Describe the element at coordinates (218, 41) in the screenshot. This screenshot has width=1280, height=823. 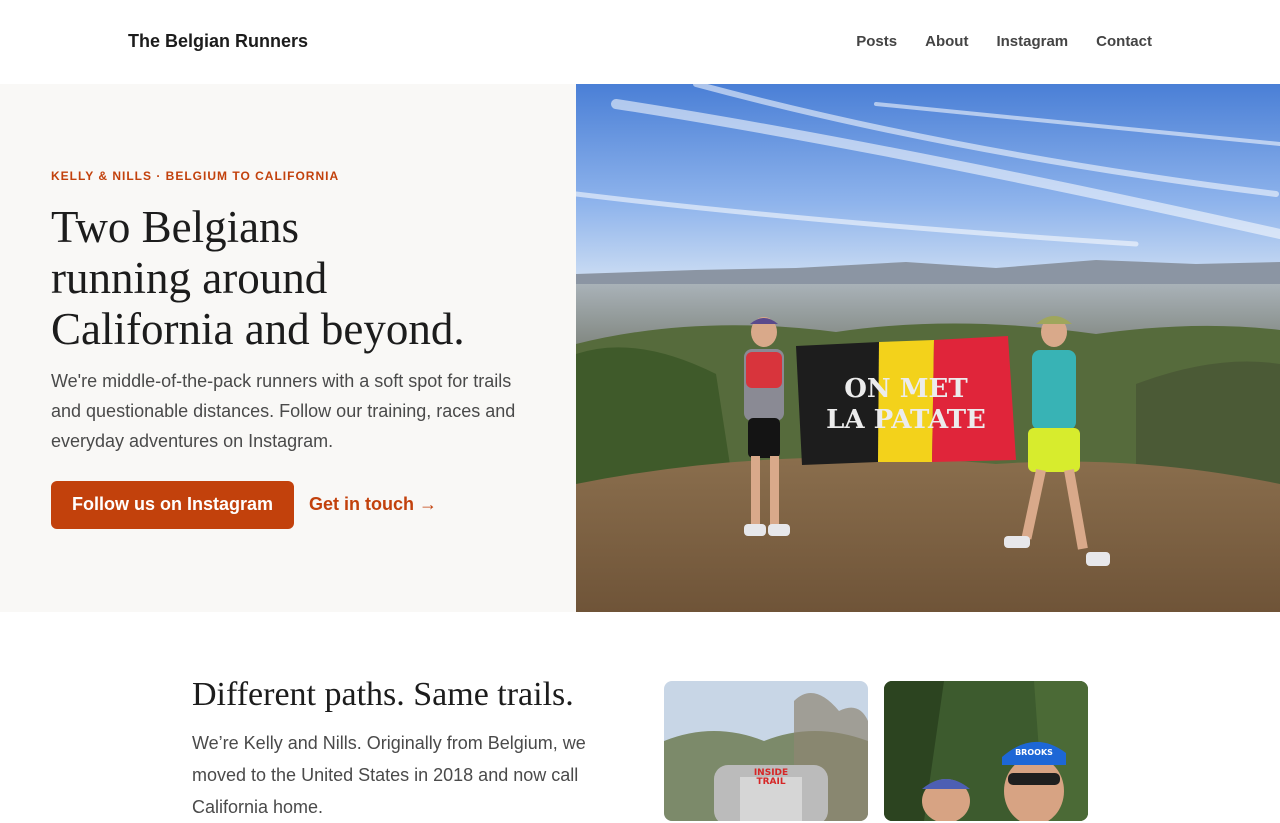
I see `site-brand: The Belgian Runners` at that location.